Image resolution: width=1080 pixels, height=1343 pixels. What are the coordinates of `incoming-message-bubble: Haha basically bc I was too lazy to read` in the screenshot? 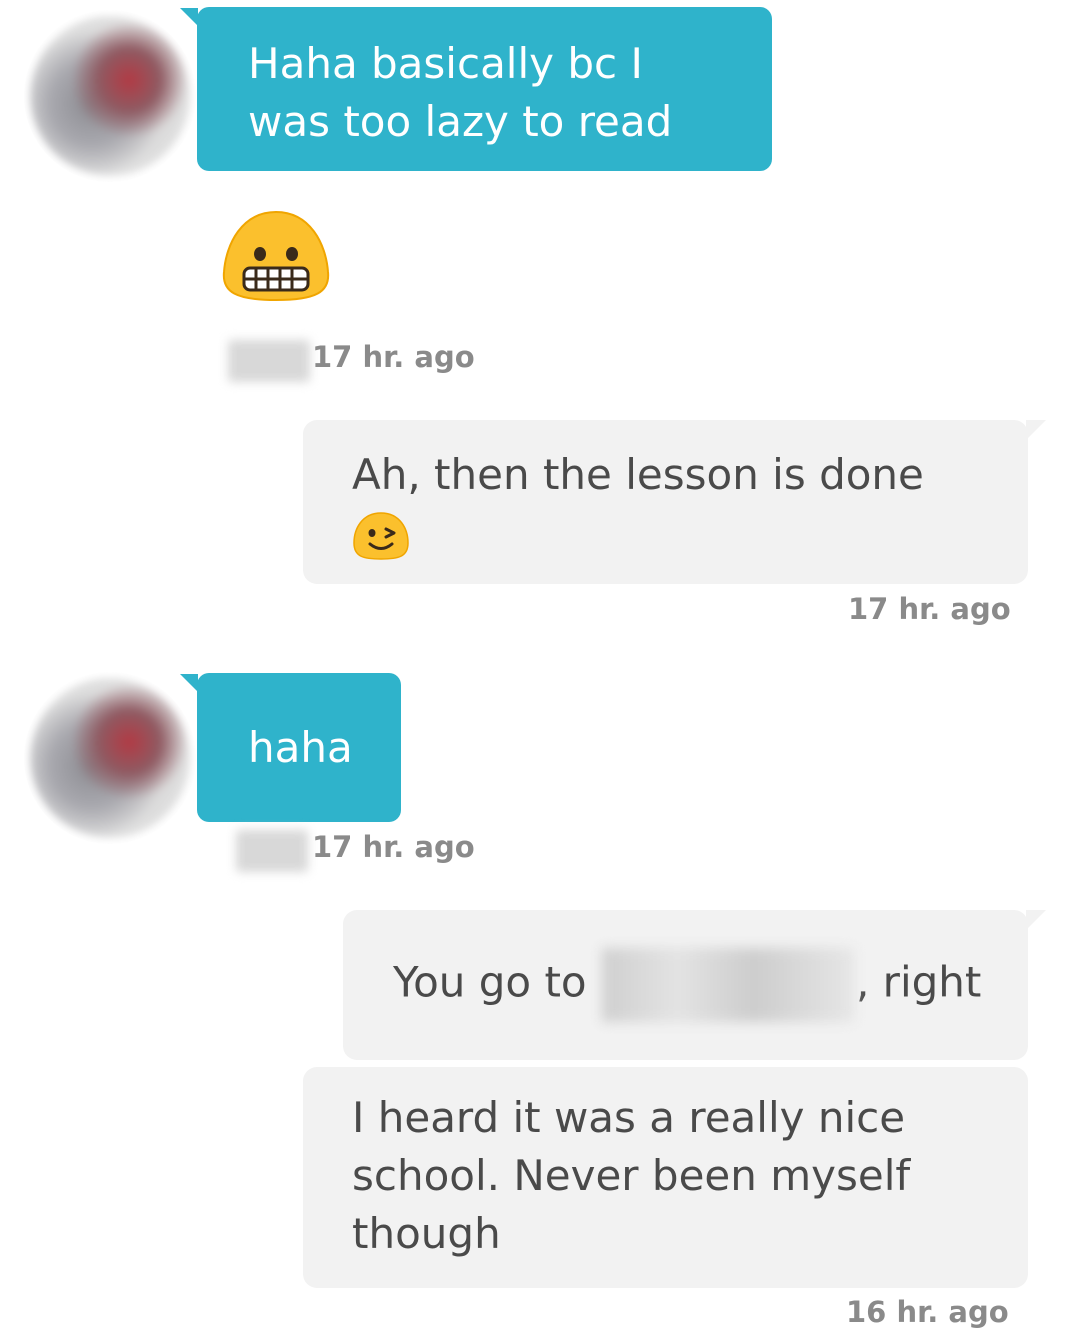 It's located at (484, 89).